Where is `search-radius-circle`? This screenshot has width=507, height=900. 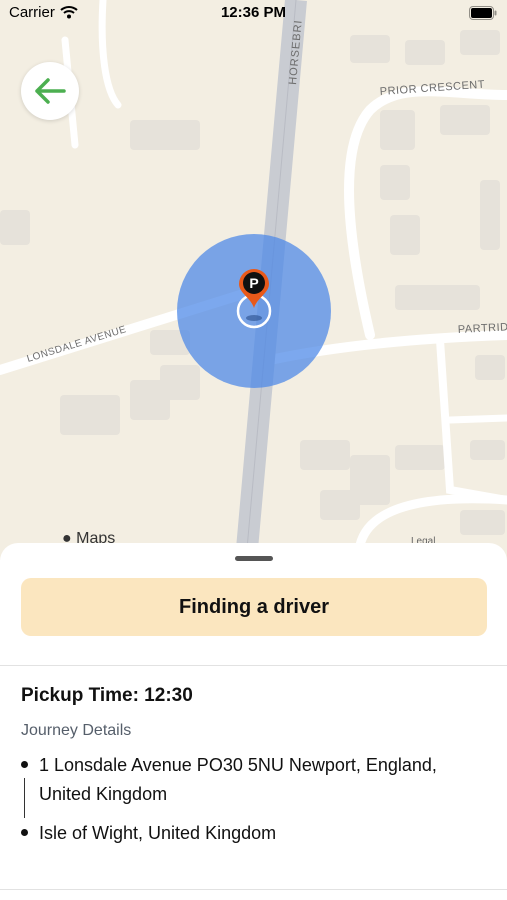 search-radius-circle is located at coordinates (254, 311).